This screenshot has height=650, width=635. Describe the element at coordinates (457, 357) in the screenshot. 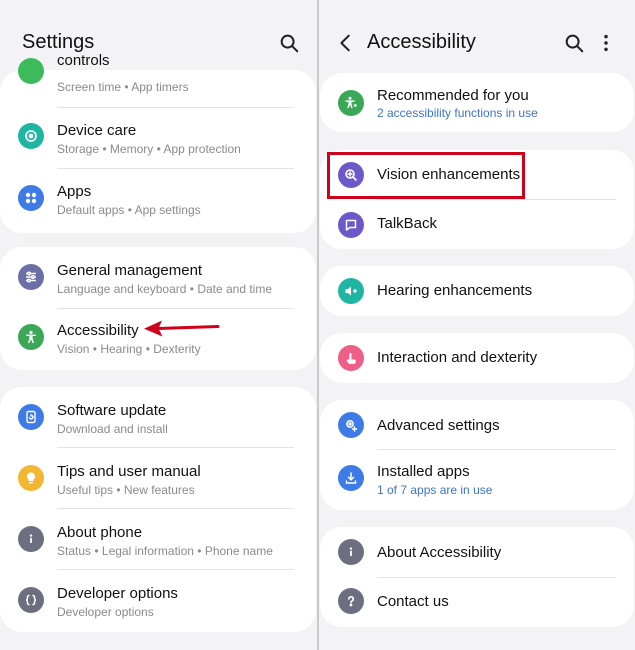

I see `item-label: Interaction and dexterity` at that location.